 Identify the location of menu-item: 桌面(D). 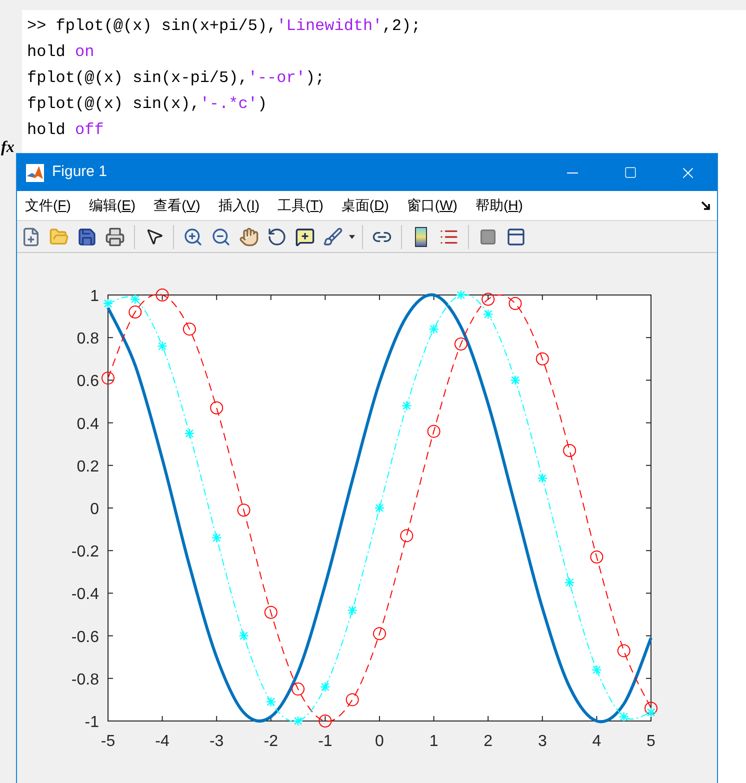
(365, 205).